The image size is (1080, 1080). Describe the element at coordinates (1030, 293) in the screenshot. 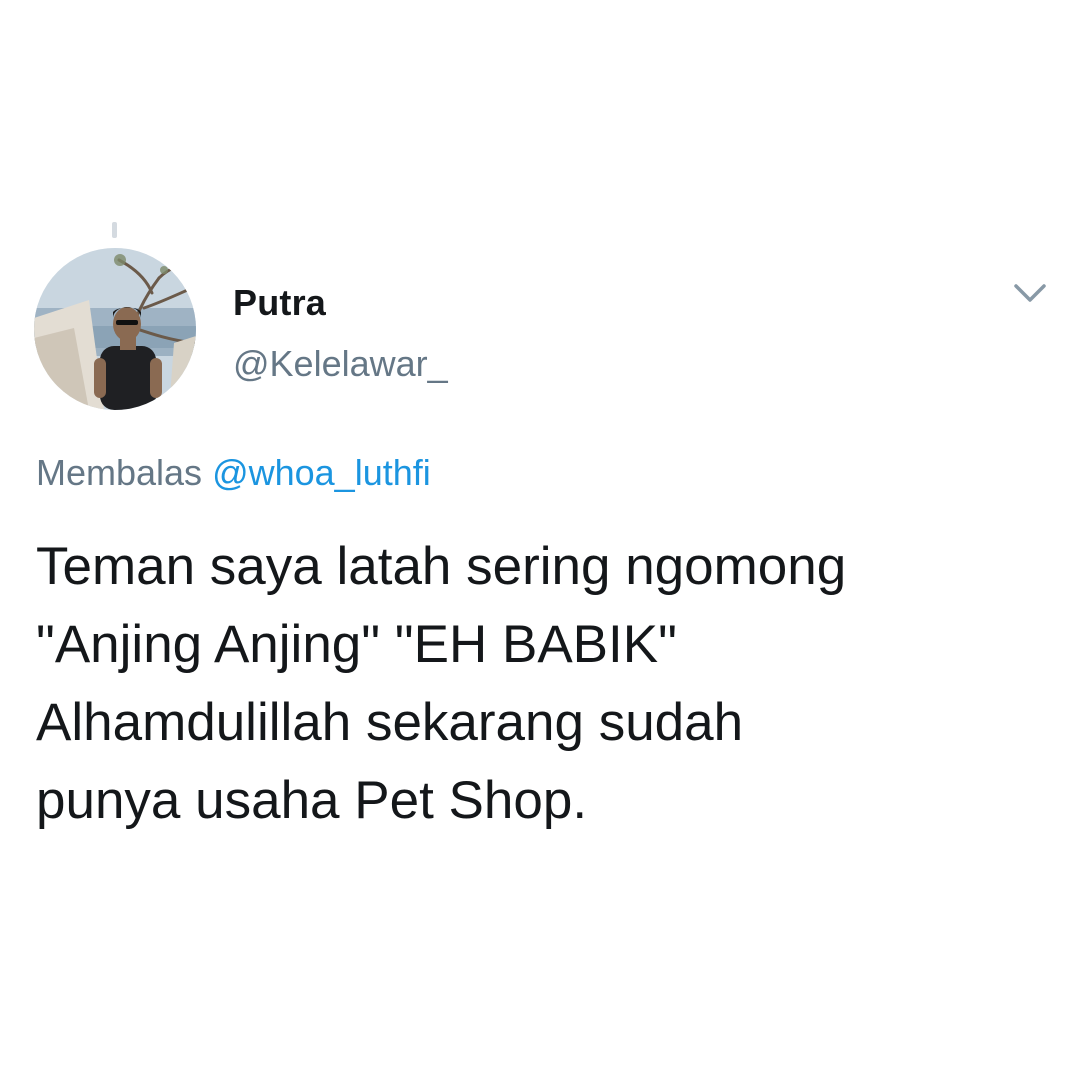

I see `chevron-down-icon` at that location.